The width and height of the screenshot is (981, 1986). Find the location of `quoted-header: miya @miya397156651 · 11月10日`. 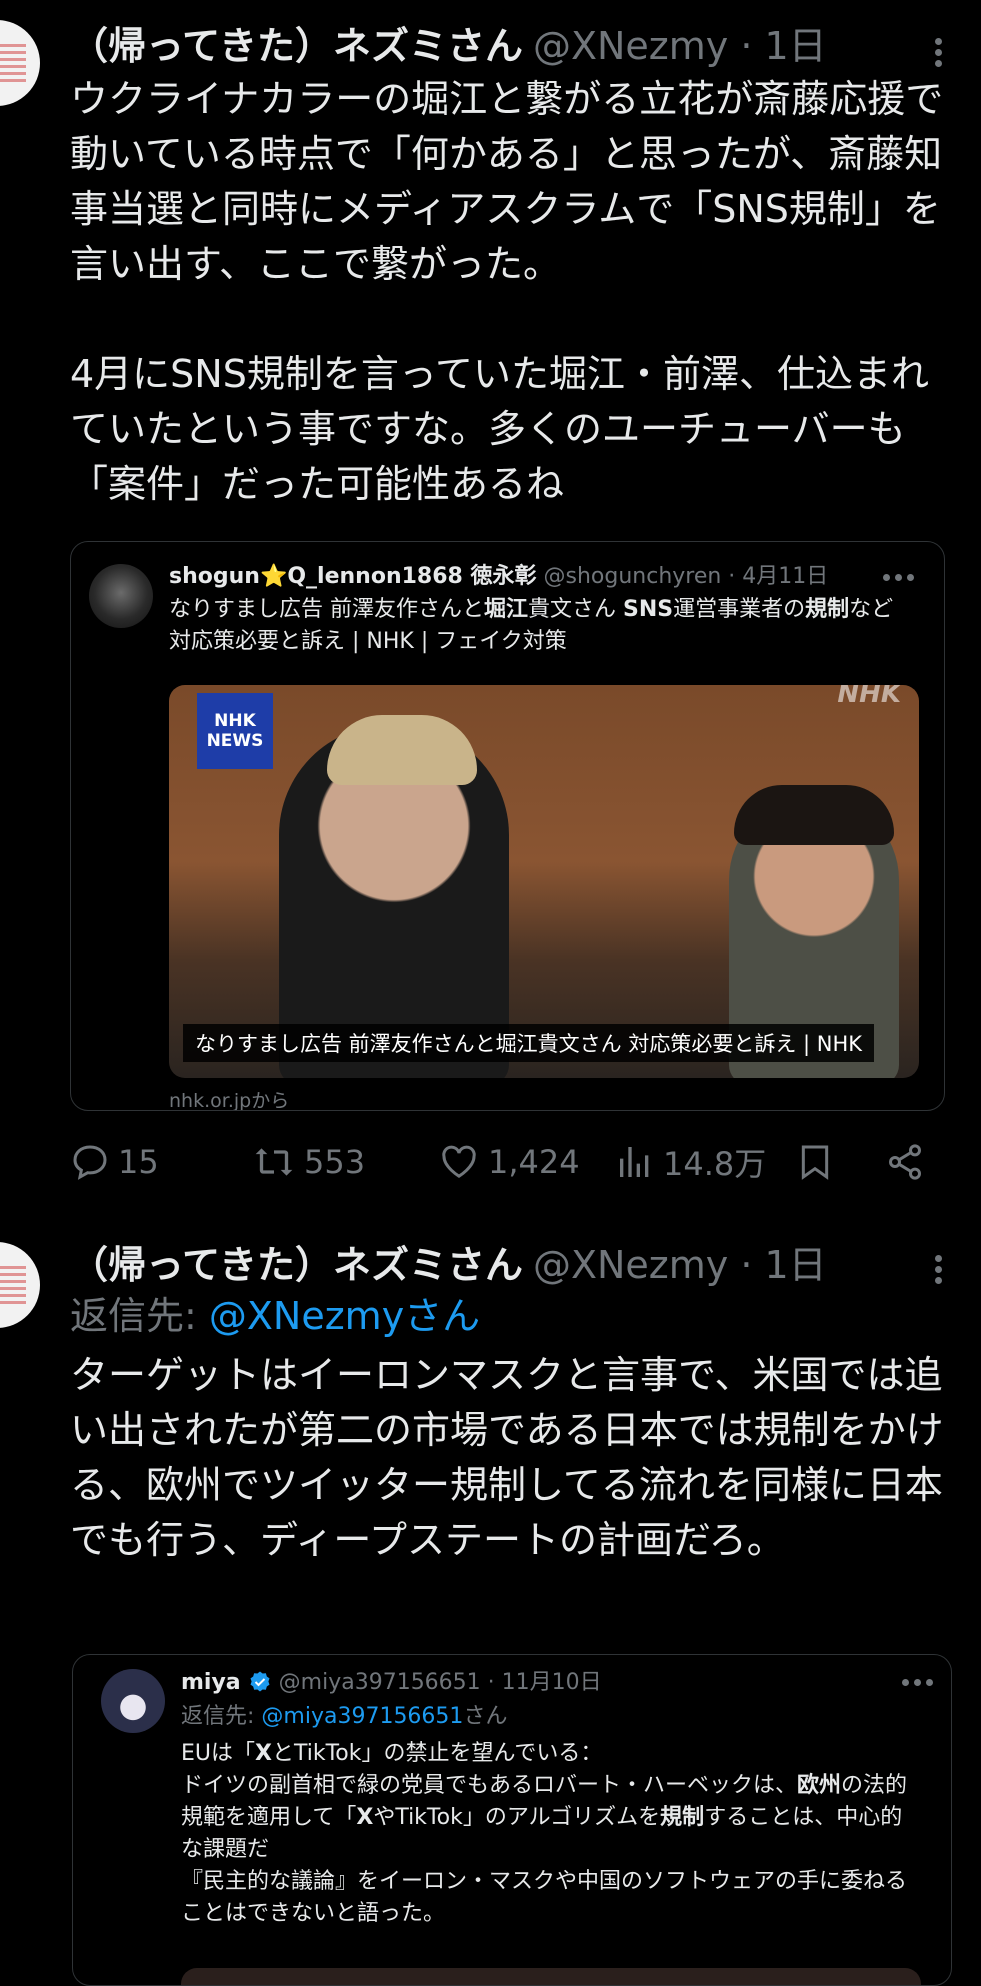

quoted-header: miya @miya397156651 · 11月10日 is located at coordinates (391, 1683).